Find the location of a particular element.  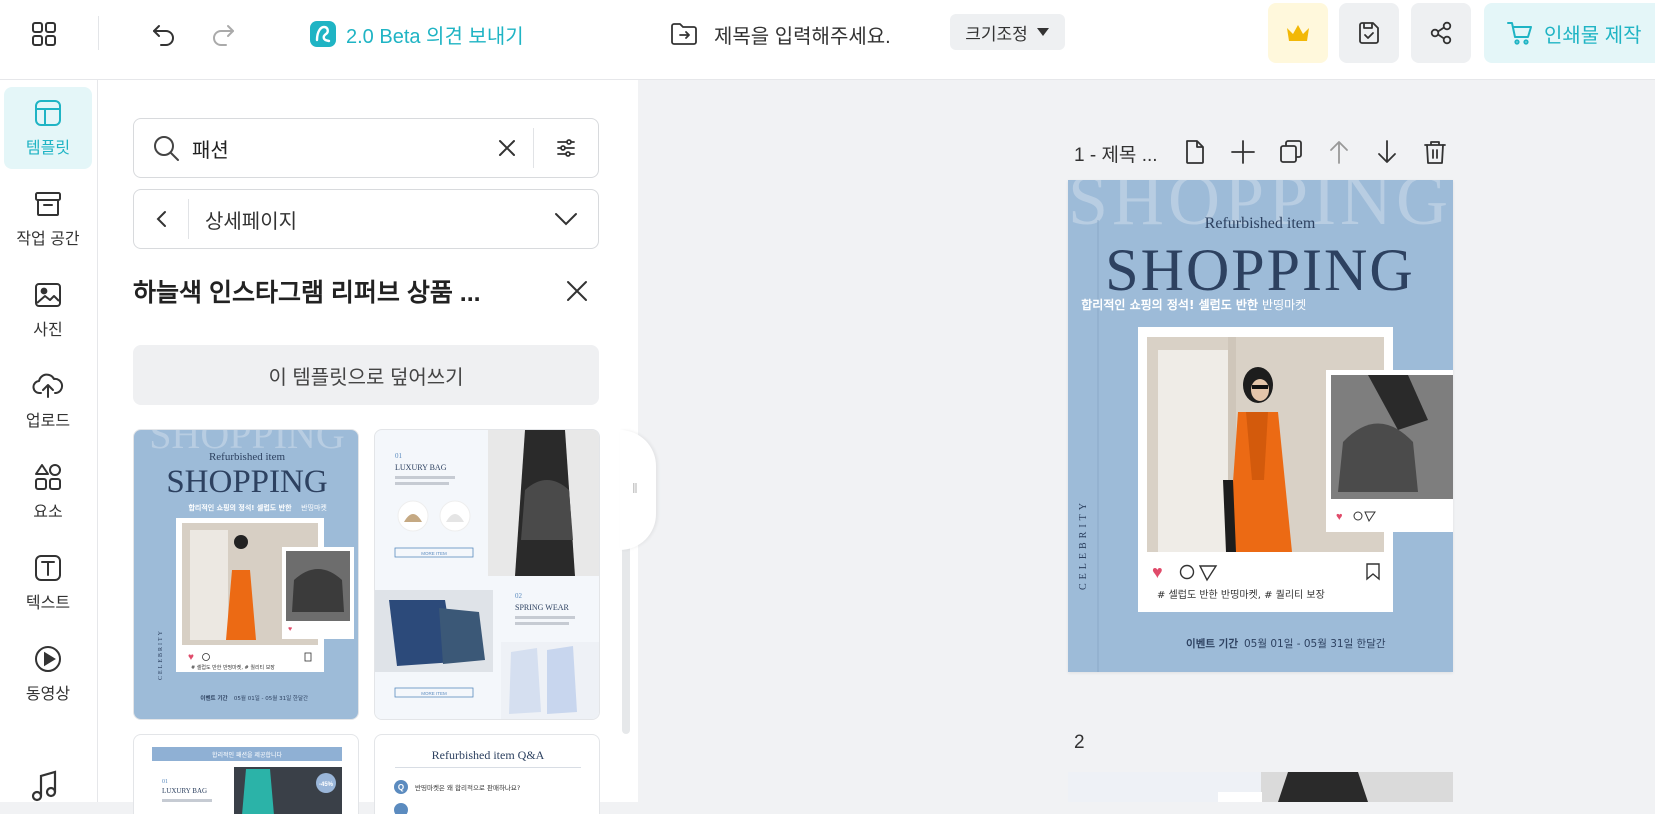

sidebar-item-upload: 업로드 is located at coordinates (48, 401).